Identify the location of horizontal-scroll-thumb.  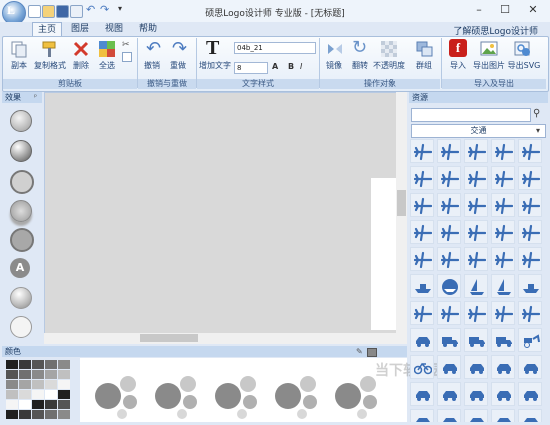
(169, 338).